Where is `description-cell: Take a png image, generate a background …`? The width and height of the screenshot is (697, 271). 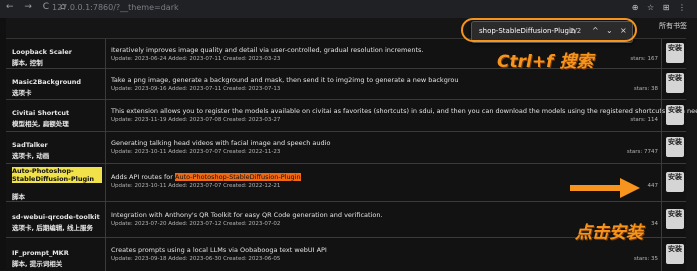
description-cell: Take a png image, generate a background … is located at coordinates (383, 83).